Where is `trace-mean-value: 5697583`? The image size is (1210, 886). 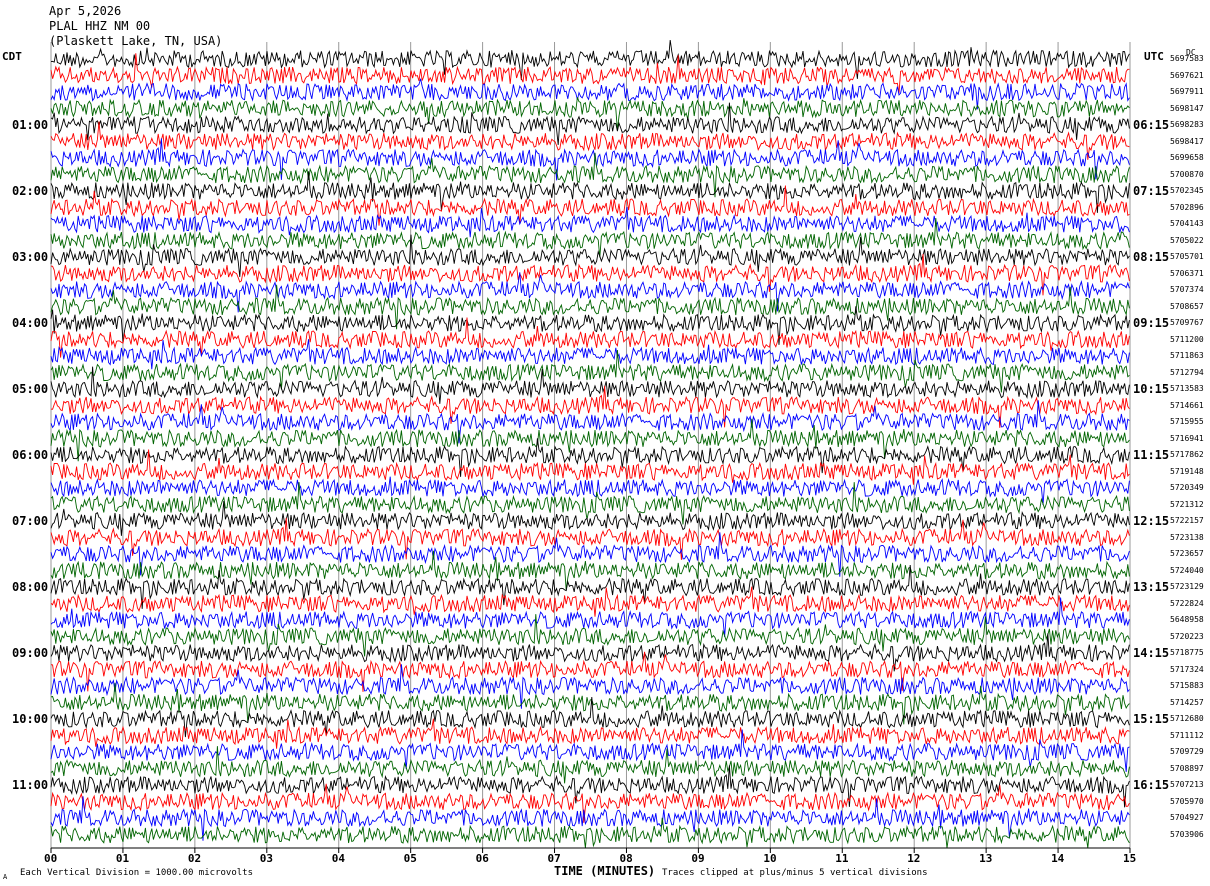
trace-mean-value: 5697583 is located at coordinates (1187, 58).